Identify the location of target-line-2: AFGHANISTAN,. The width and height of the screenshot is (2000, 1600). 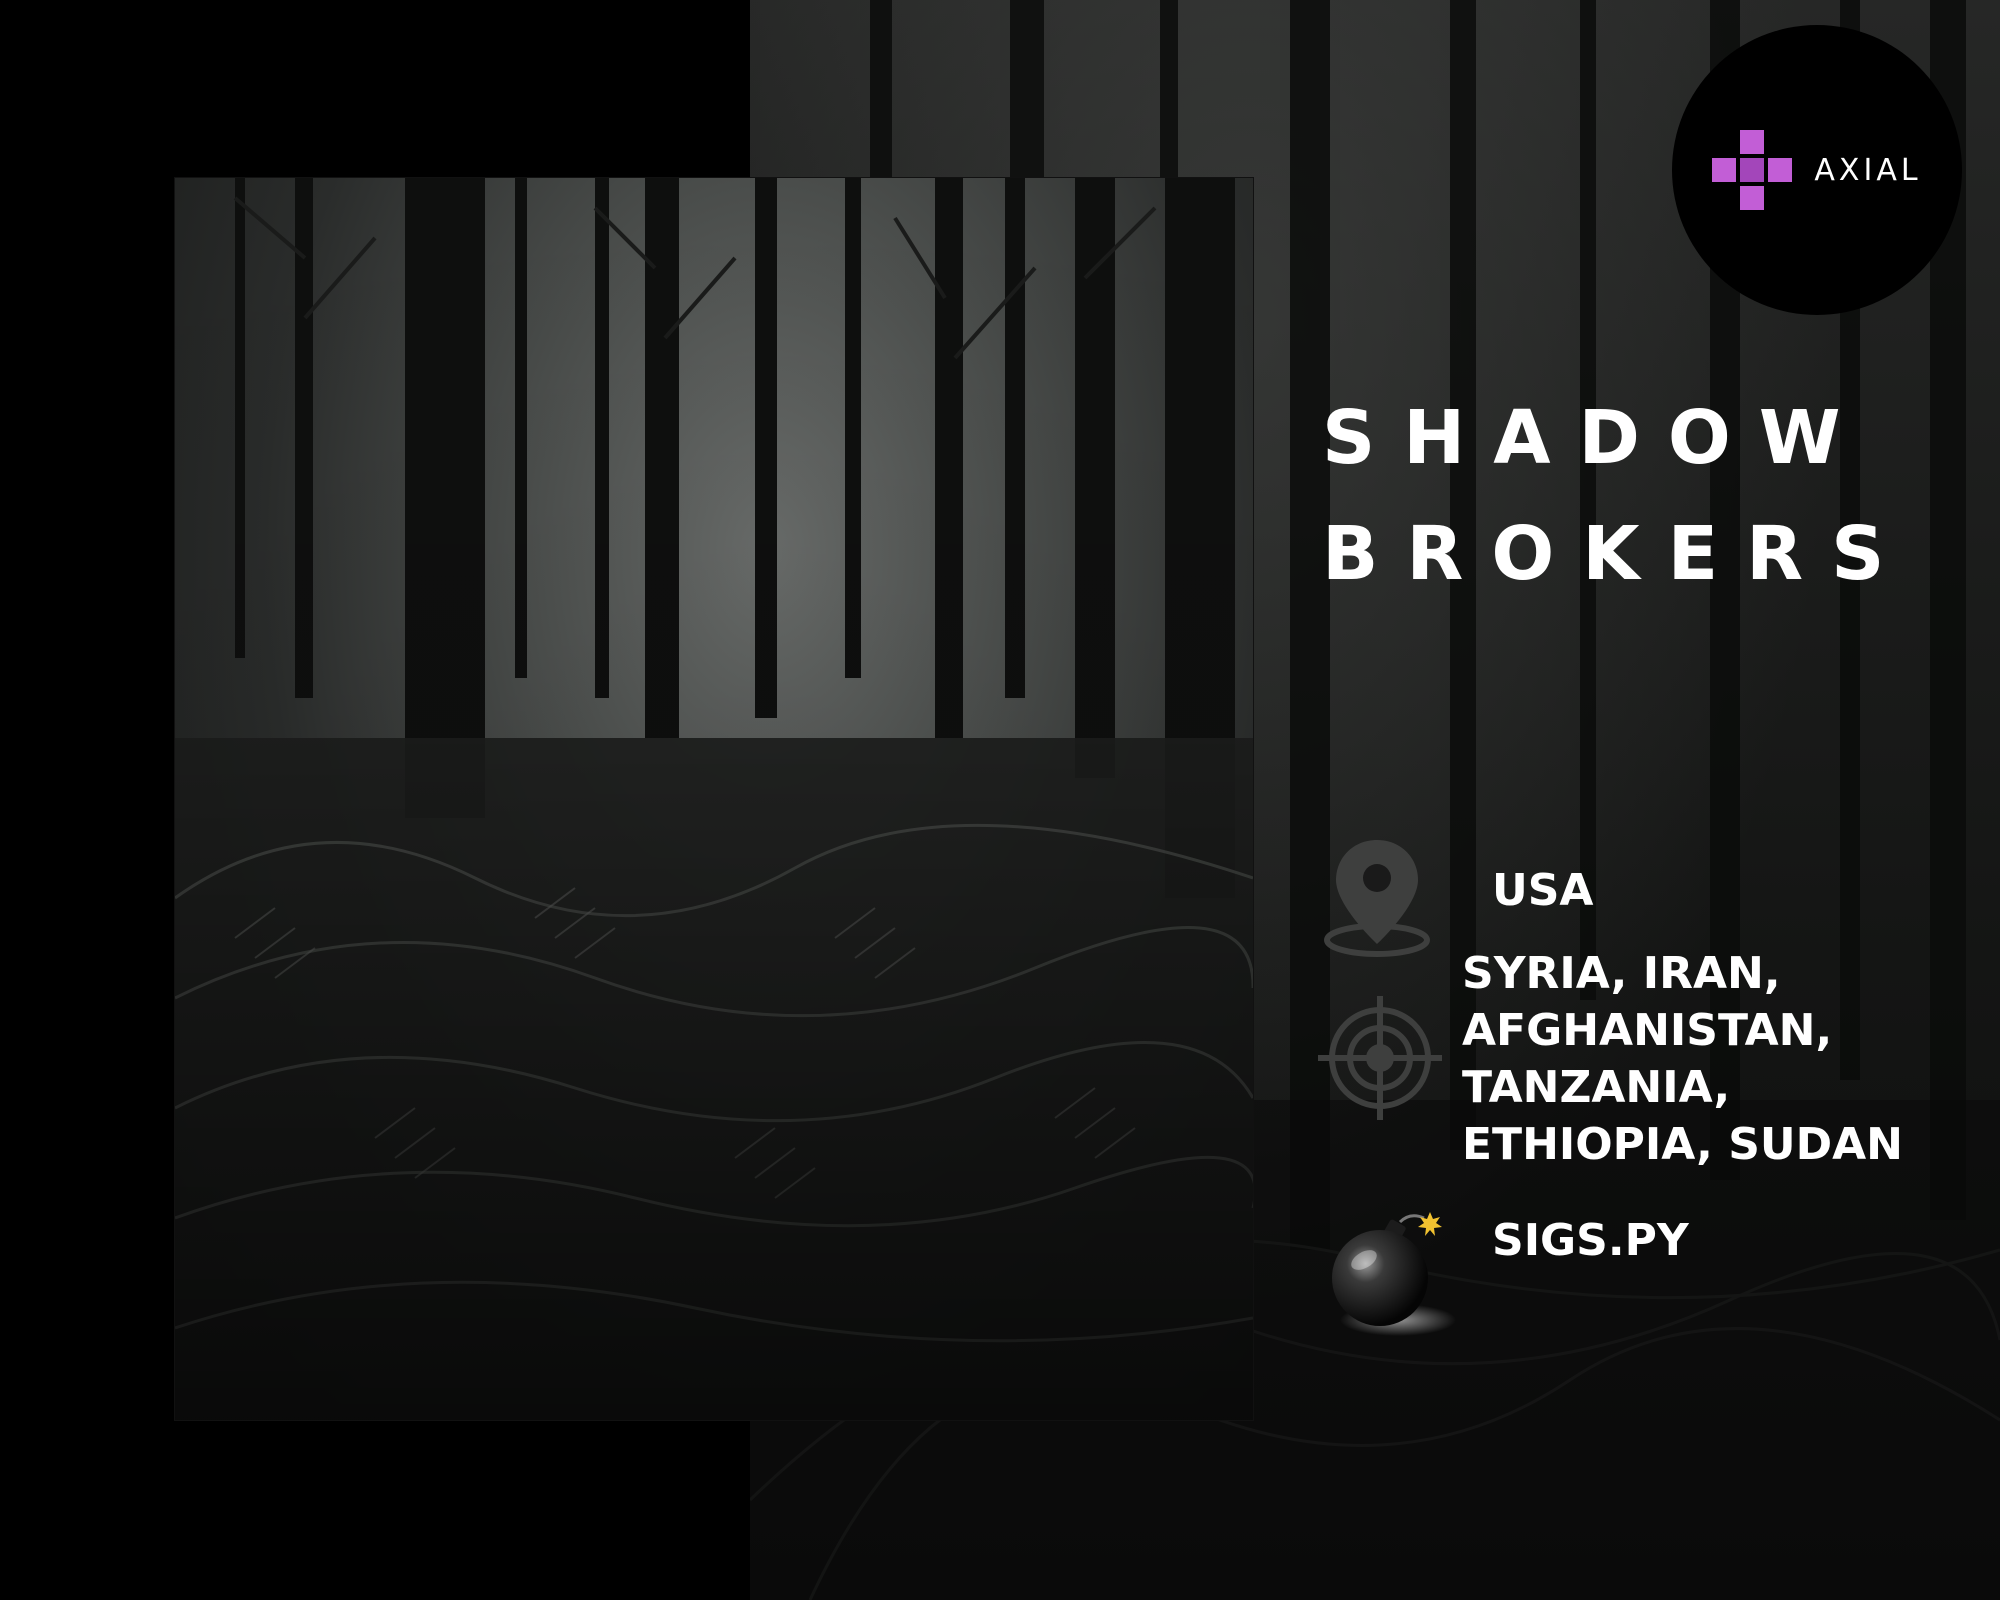
(1647, 1030).